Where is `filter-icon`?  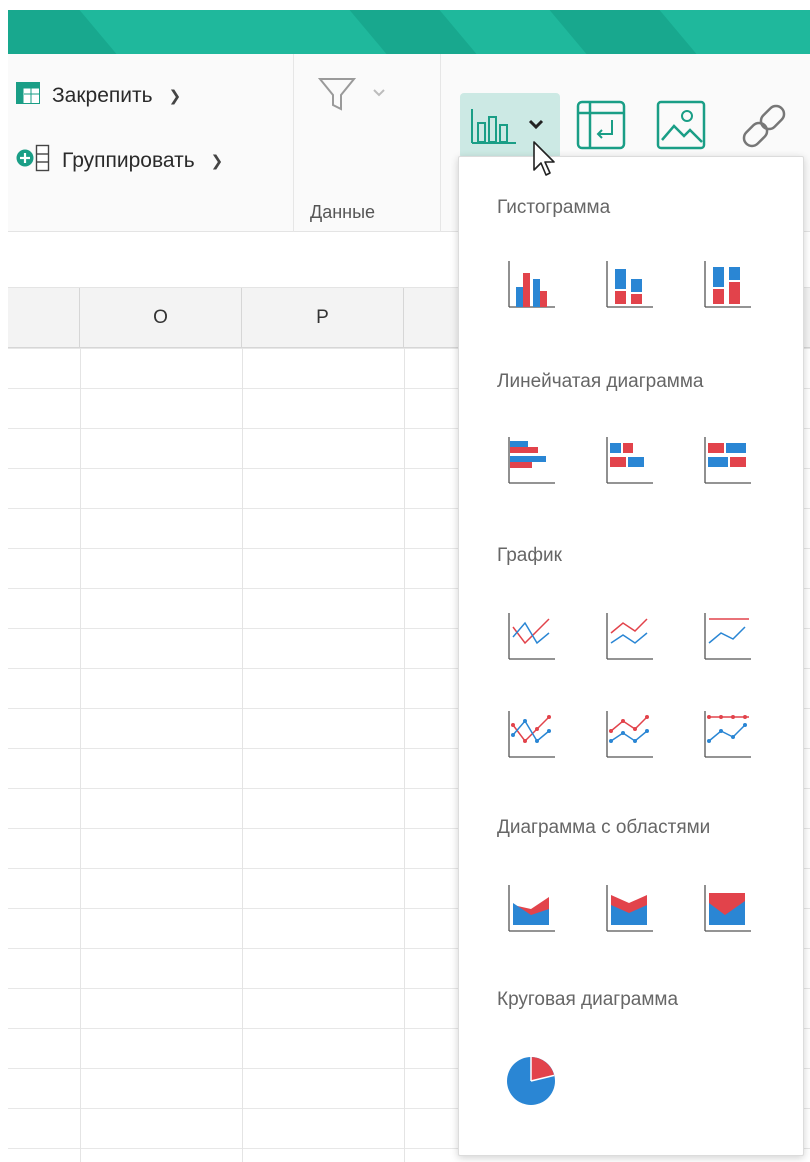 filter-icon is located at coordinates (352, 99).